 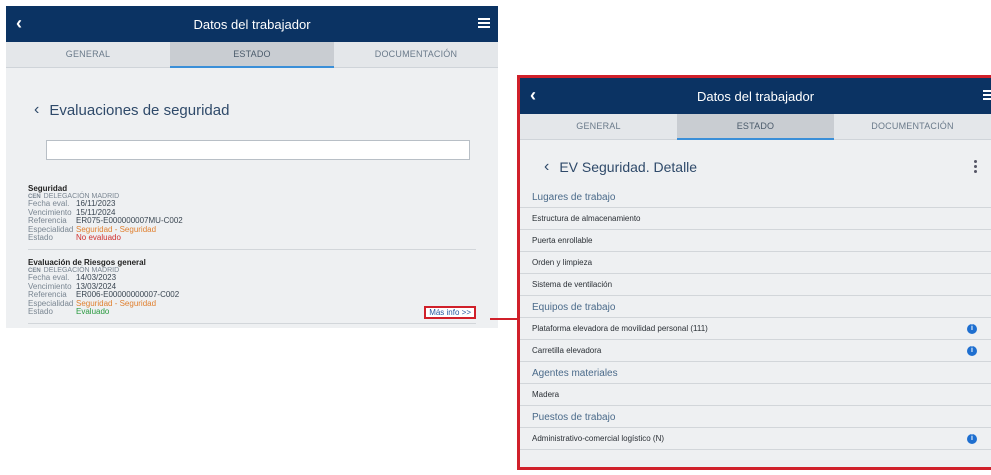 What do you see at coordinates (755, 417) in the screenshot?
I see `group-header: Puestos de trabajo` at bounding box center [755, 417].